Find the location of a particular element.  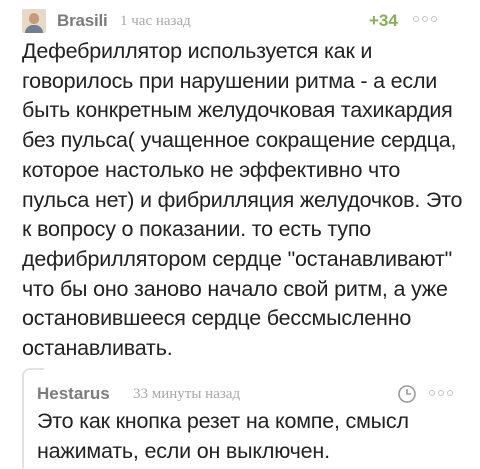

avatar is located at coordinates (34, 21).